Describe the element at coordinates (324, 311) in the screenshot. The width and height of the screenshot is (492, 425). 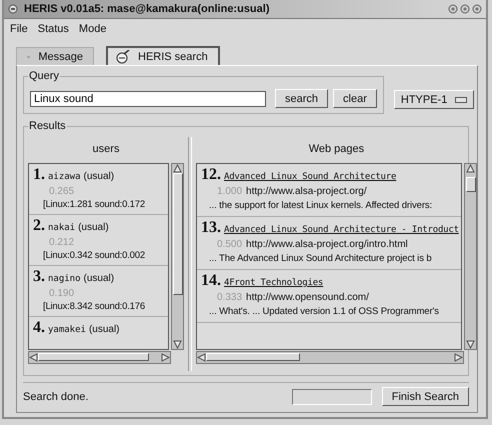
I see `page-snippet: ... What's. ... Updated version 1.1 of OSS Programmer's` at that location.